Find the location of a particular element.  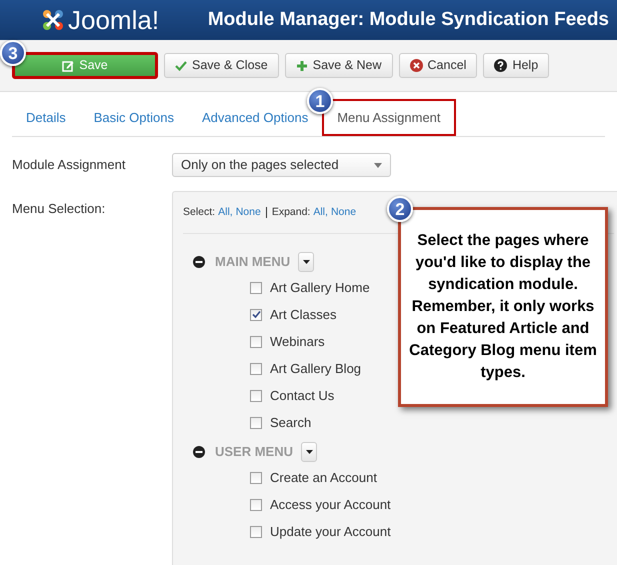

menu-item-label: Search is located at coordinates (291, 423).